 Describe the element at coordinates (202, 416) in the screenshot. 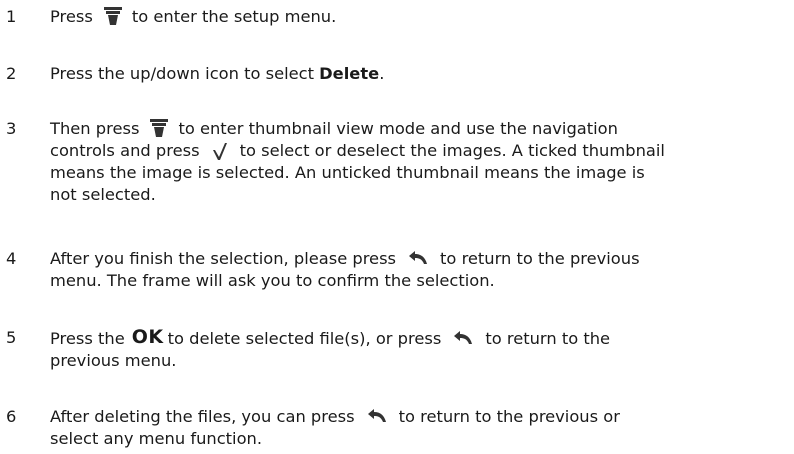

I see `step-text-part: After deleting the files, you can press` at that location.